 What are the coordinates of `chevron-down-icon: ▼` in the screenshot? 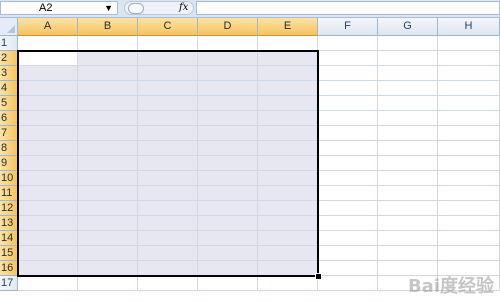 It's located at (108, 8).